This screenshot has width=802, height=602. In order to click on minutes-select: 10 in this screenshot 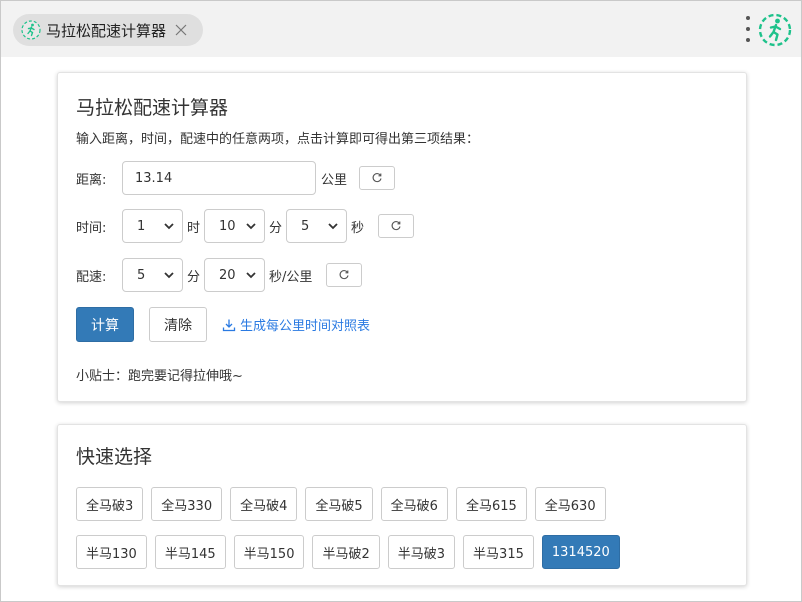, I will do `click(235, 226)`.